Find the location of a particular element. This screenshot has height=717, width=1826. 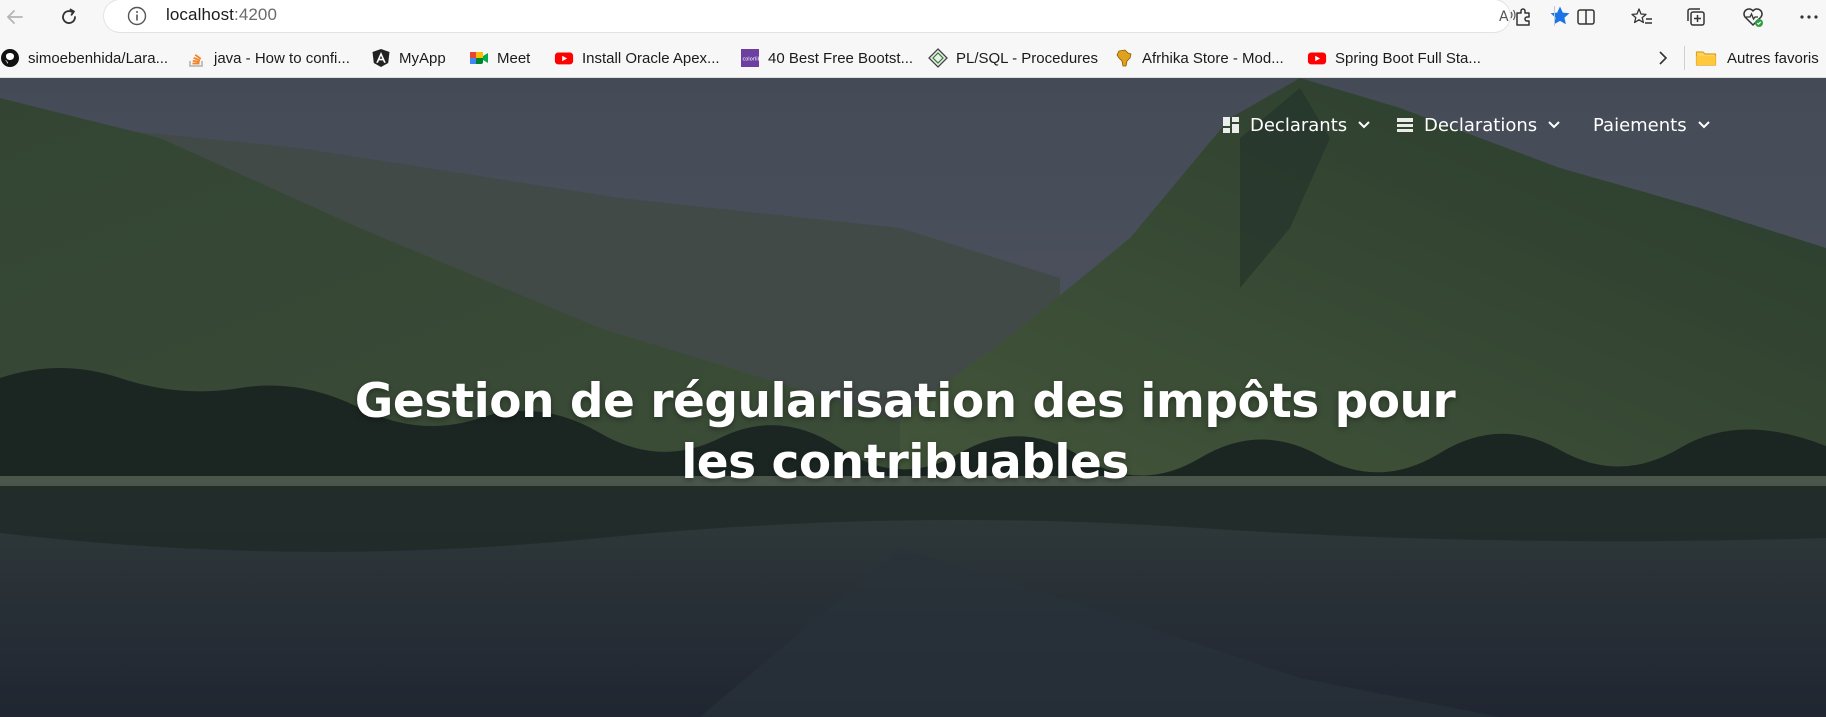

browser-toolbar: localhost:4200 A is located at coordinates (913, 19).